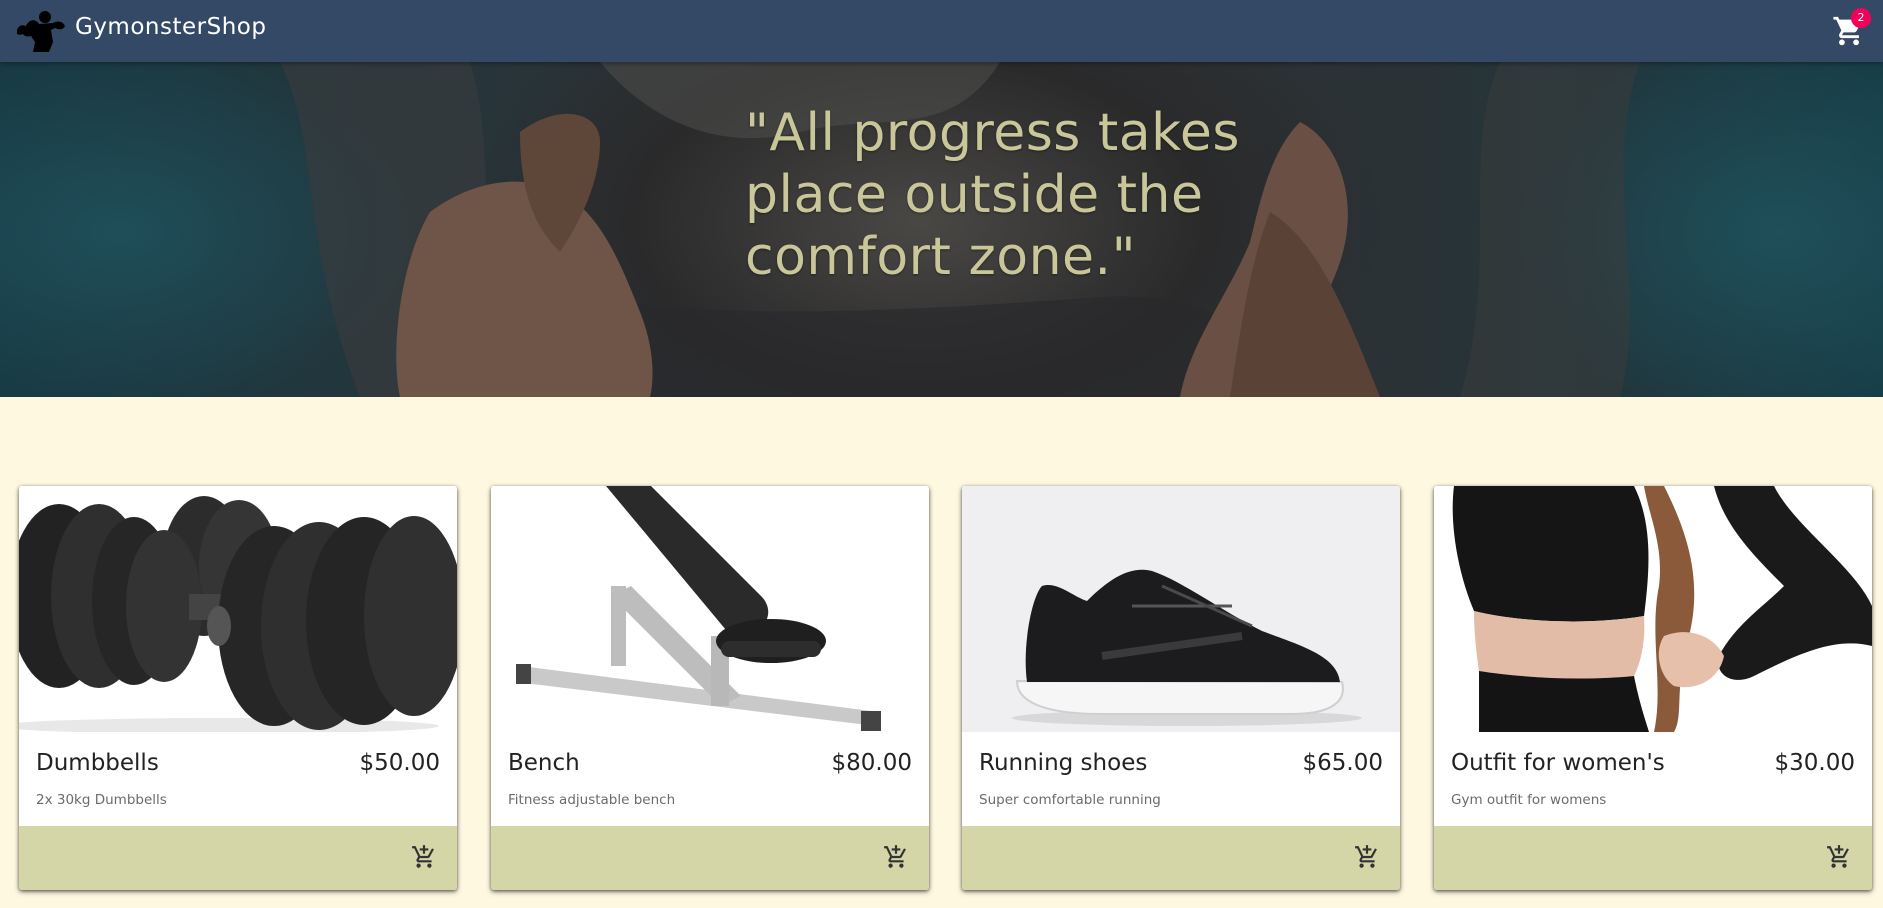  Describe the element at coordinates (101, 800) in the screenshot. I see `product-description: 2x 30kg Dumbbells` at that location.